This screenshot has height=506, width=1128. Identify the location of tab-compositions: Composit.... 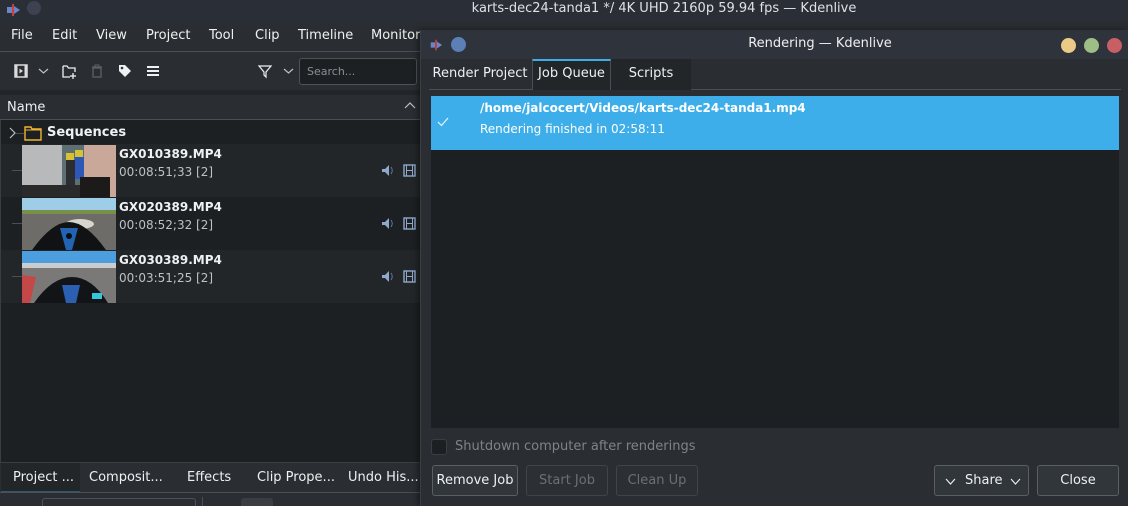
(126, 478).